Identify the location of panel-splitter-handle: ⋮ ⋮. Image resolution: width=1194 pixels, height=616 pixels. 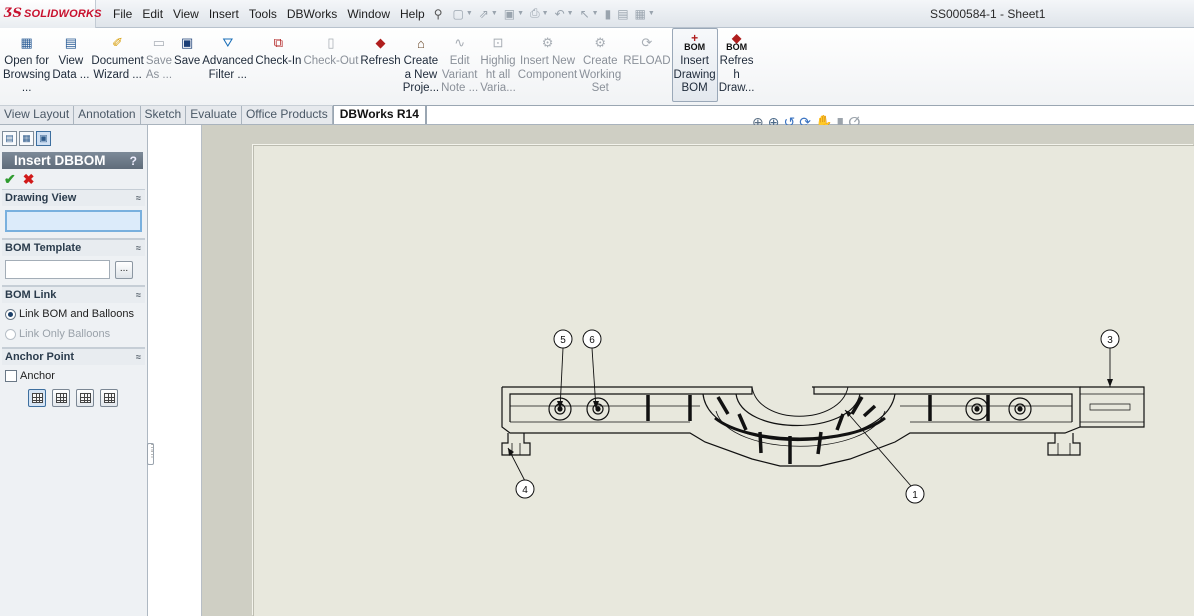
(151, 454).